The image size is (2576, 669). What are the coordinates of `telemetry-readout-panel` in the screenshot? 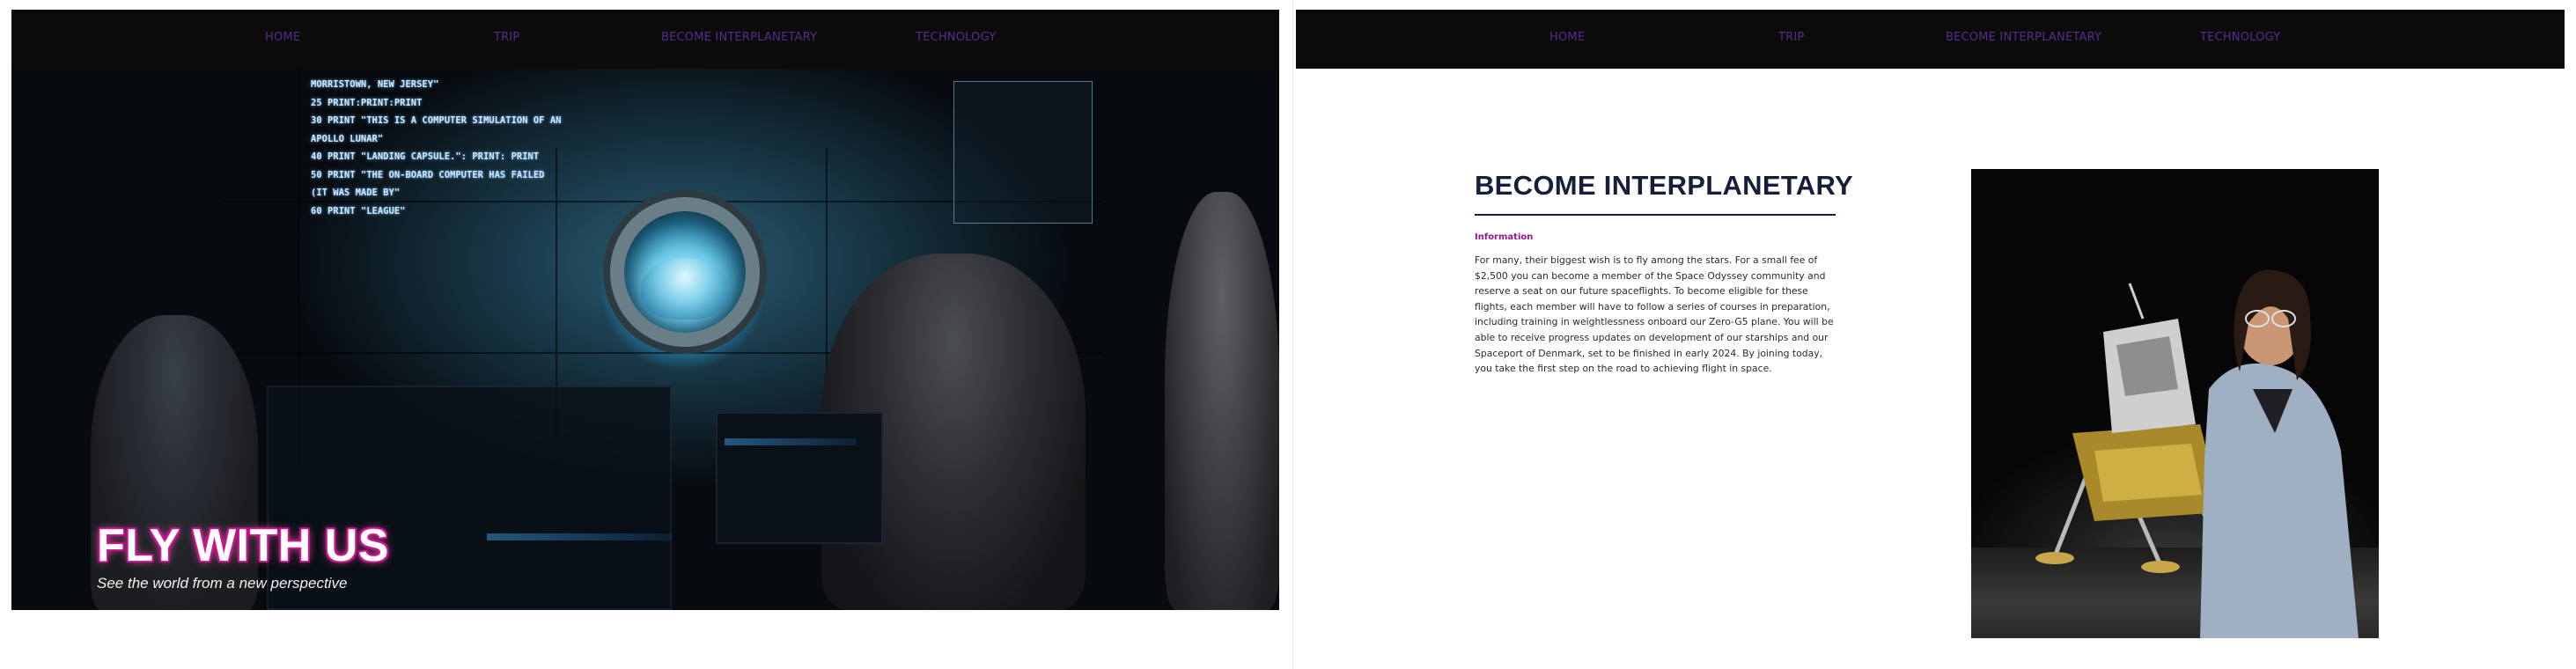 It's located at (1023, 152).